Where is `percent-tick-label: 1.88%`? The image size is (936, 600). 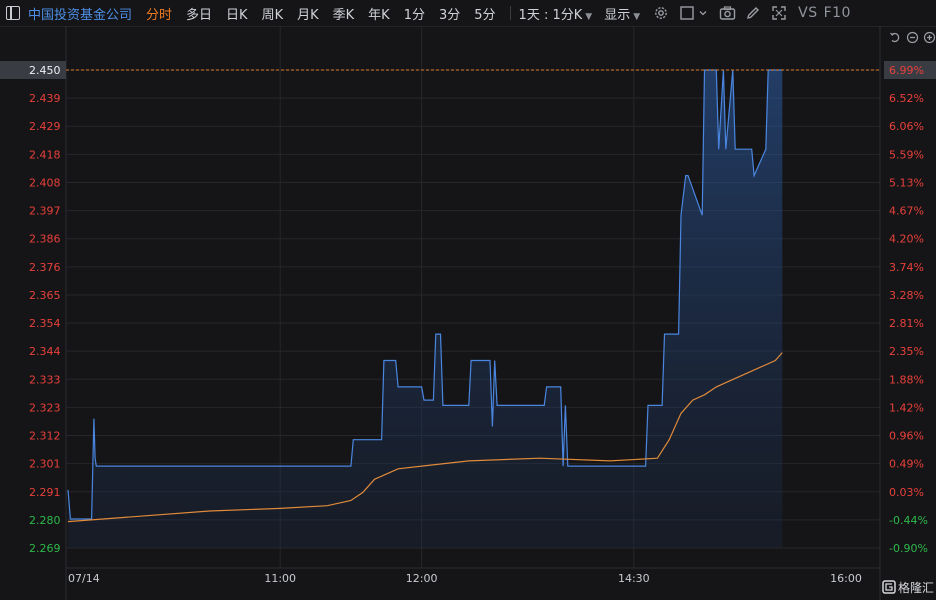 percent-tick-label: 1.88% is located at coordinates (906, 379).